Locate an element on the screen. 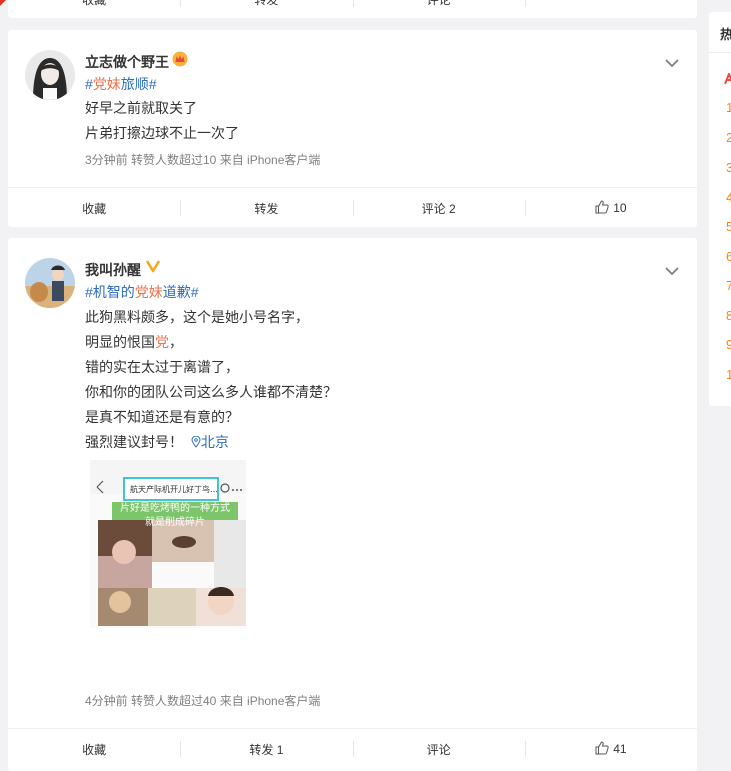 The width and height of the screenshot is (731, 771). post-text-line: 强烈建议封号！ 北京 is located at coordinates (157, 442).